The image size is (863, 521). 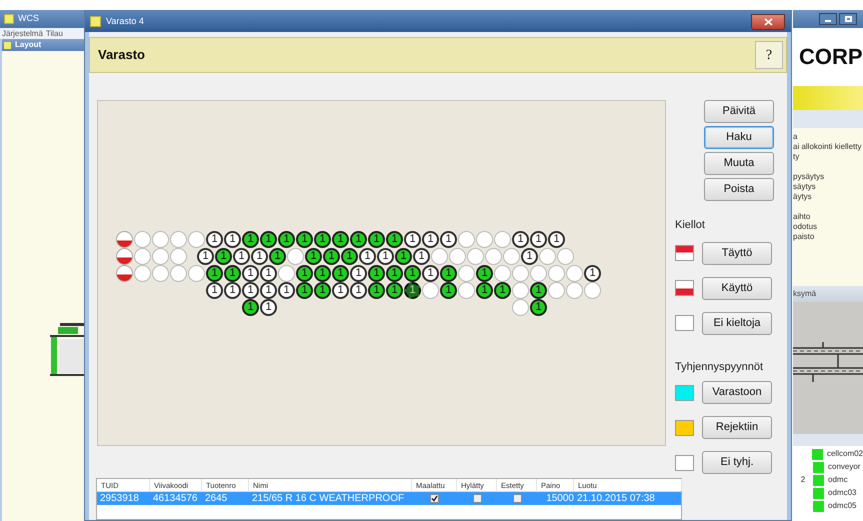 I want to click on maximize-button, so click(x=848, y=19).